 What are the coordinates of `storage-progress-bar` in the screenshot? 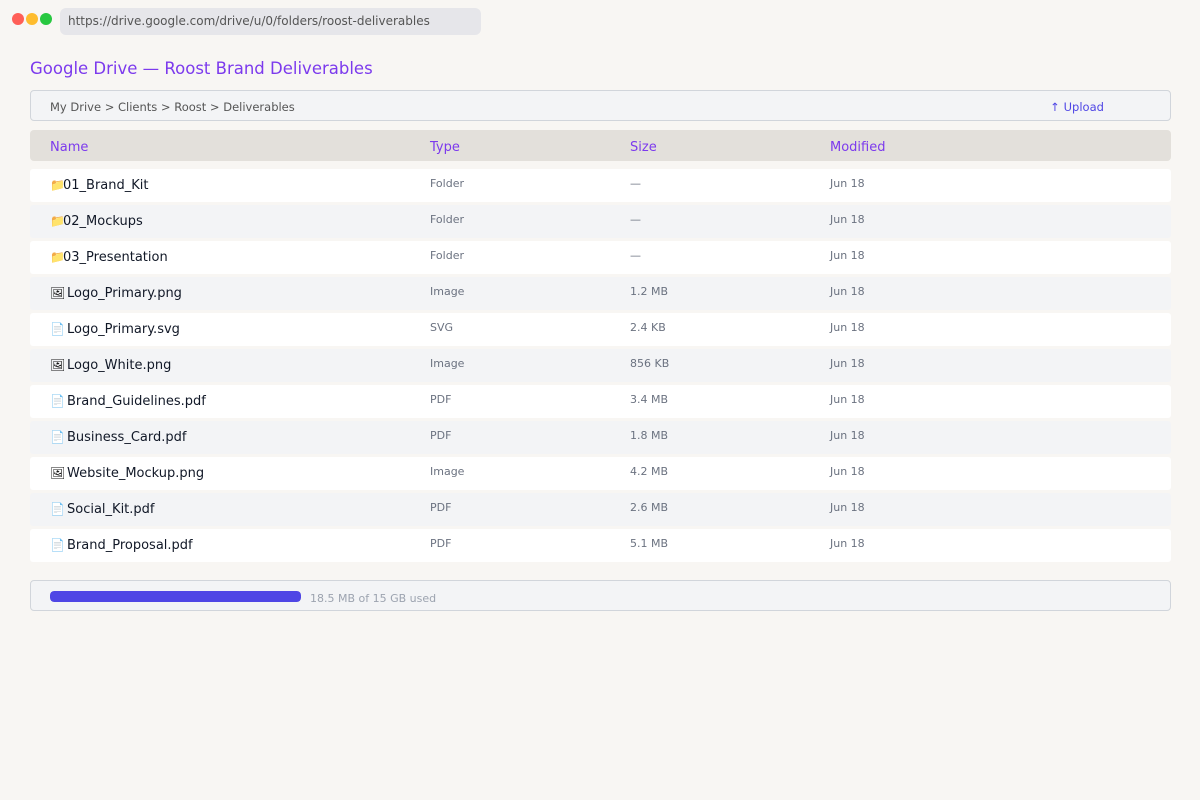 It's located at (175, 596).